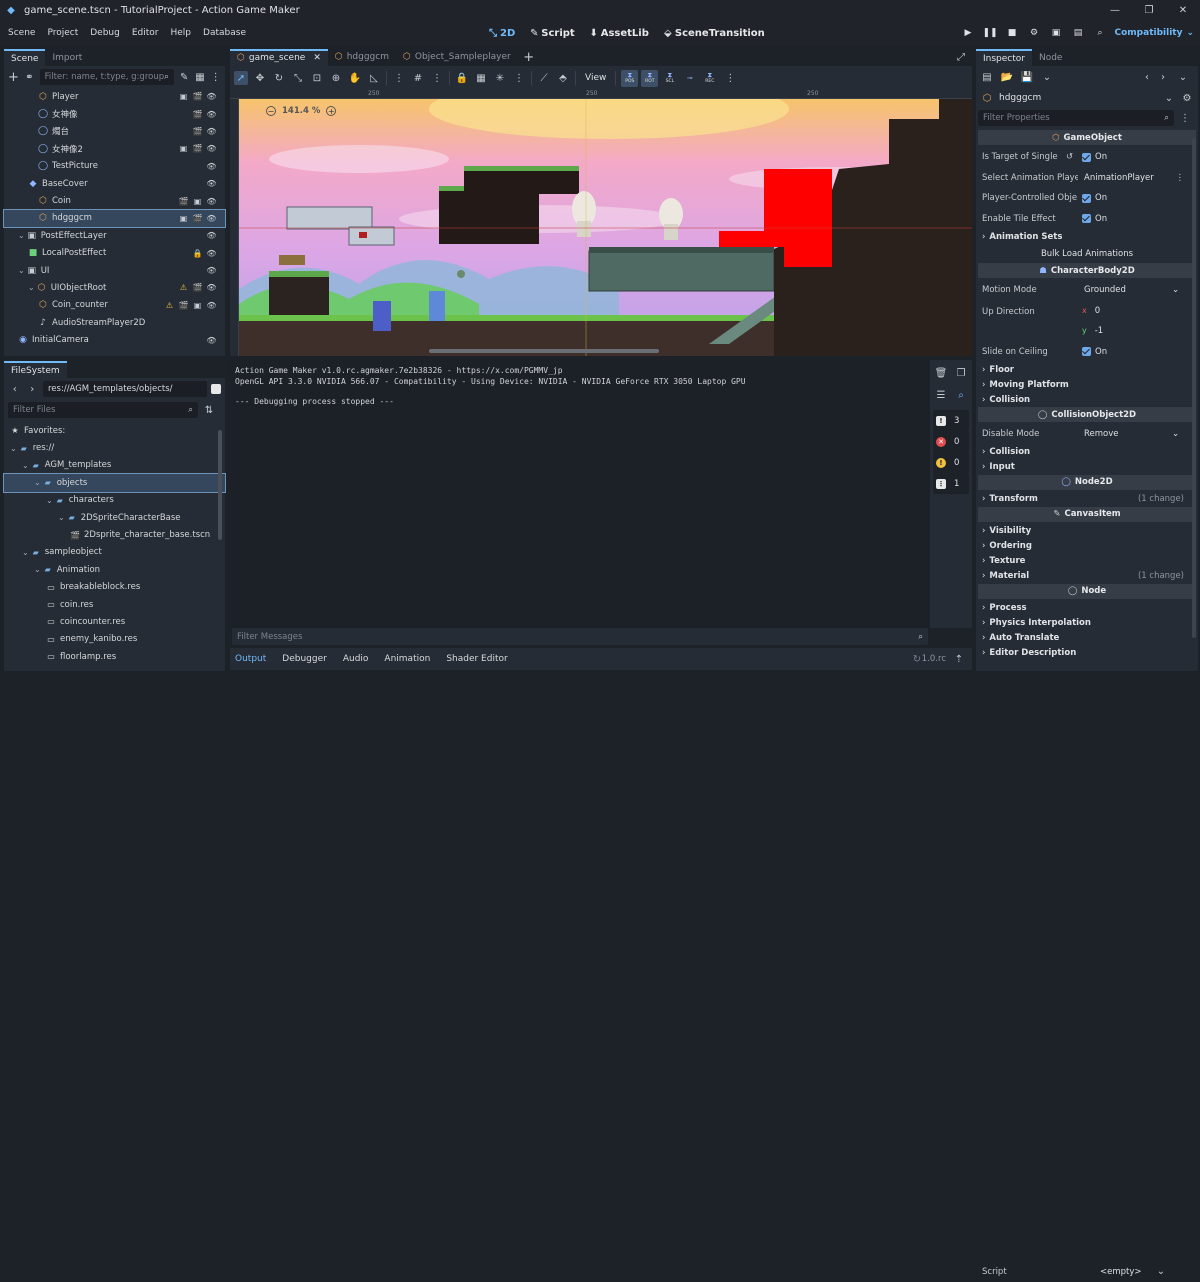 This screenshot has height=1282, width=1200. Describe the element at coordinates (260, 78) in the screenshot. I see `move-tool-icon: ✥` at that location.